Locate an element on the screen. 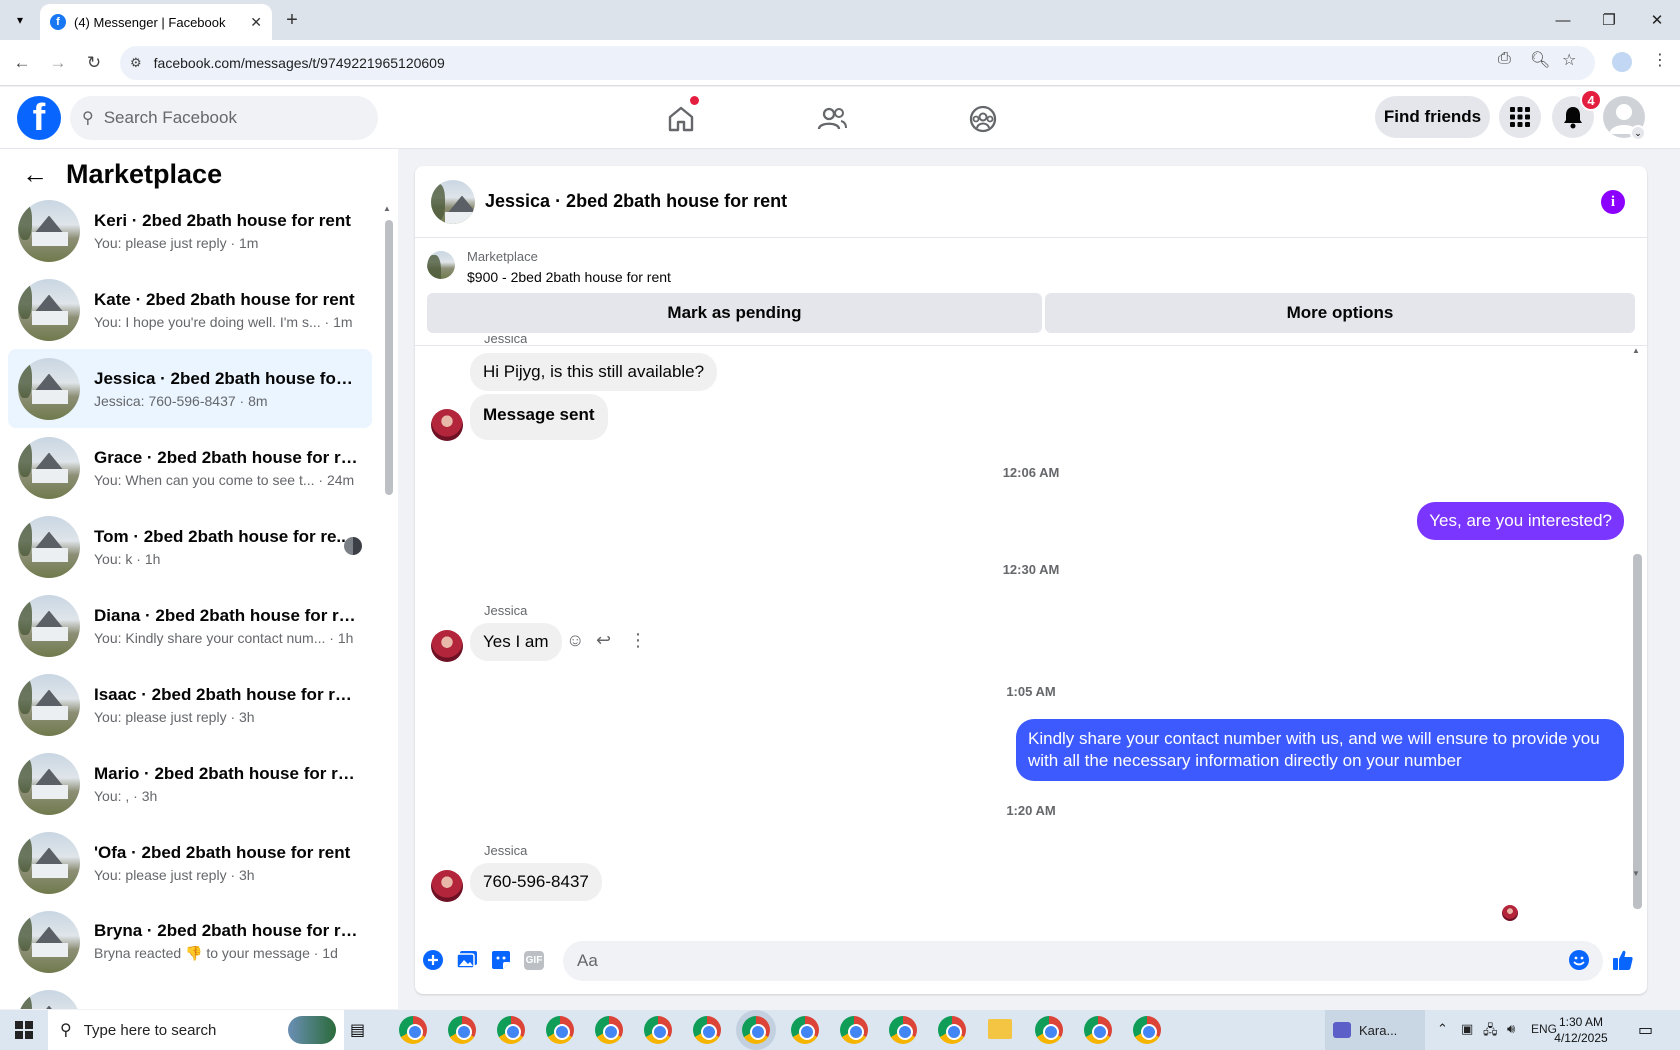 The height and width of the screenshot is (1050, 1680). conversation-item-partial is located at coordinates (190, 995).